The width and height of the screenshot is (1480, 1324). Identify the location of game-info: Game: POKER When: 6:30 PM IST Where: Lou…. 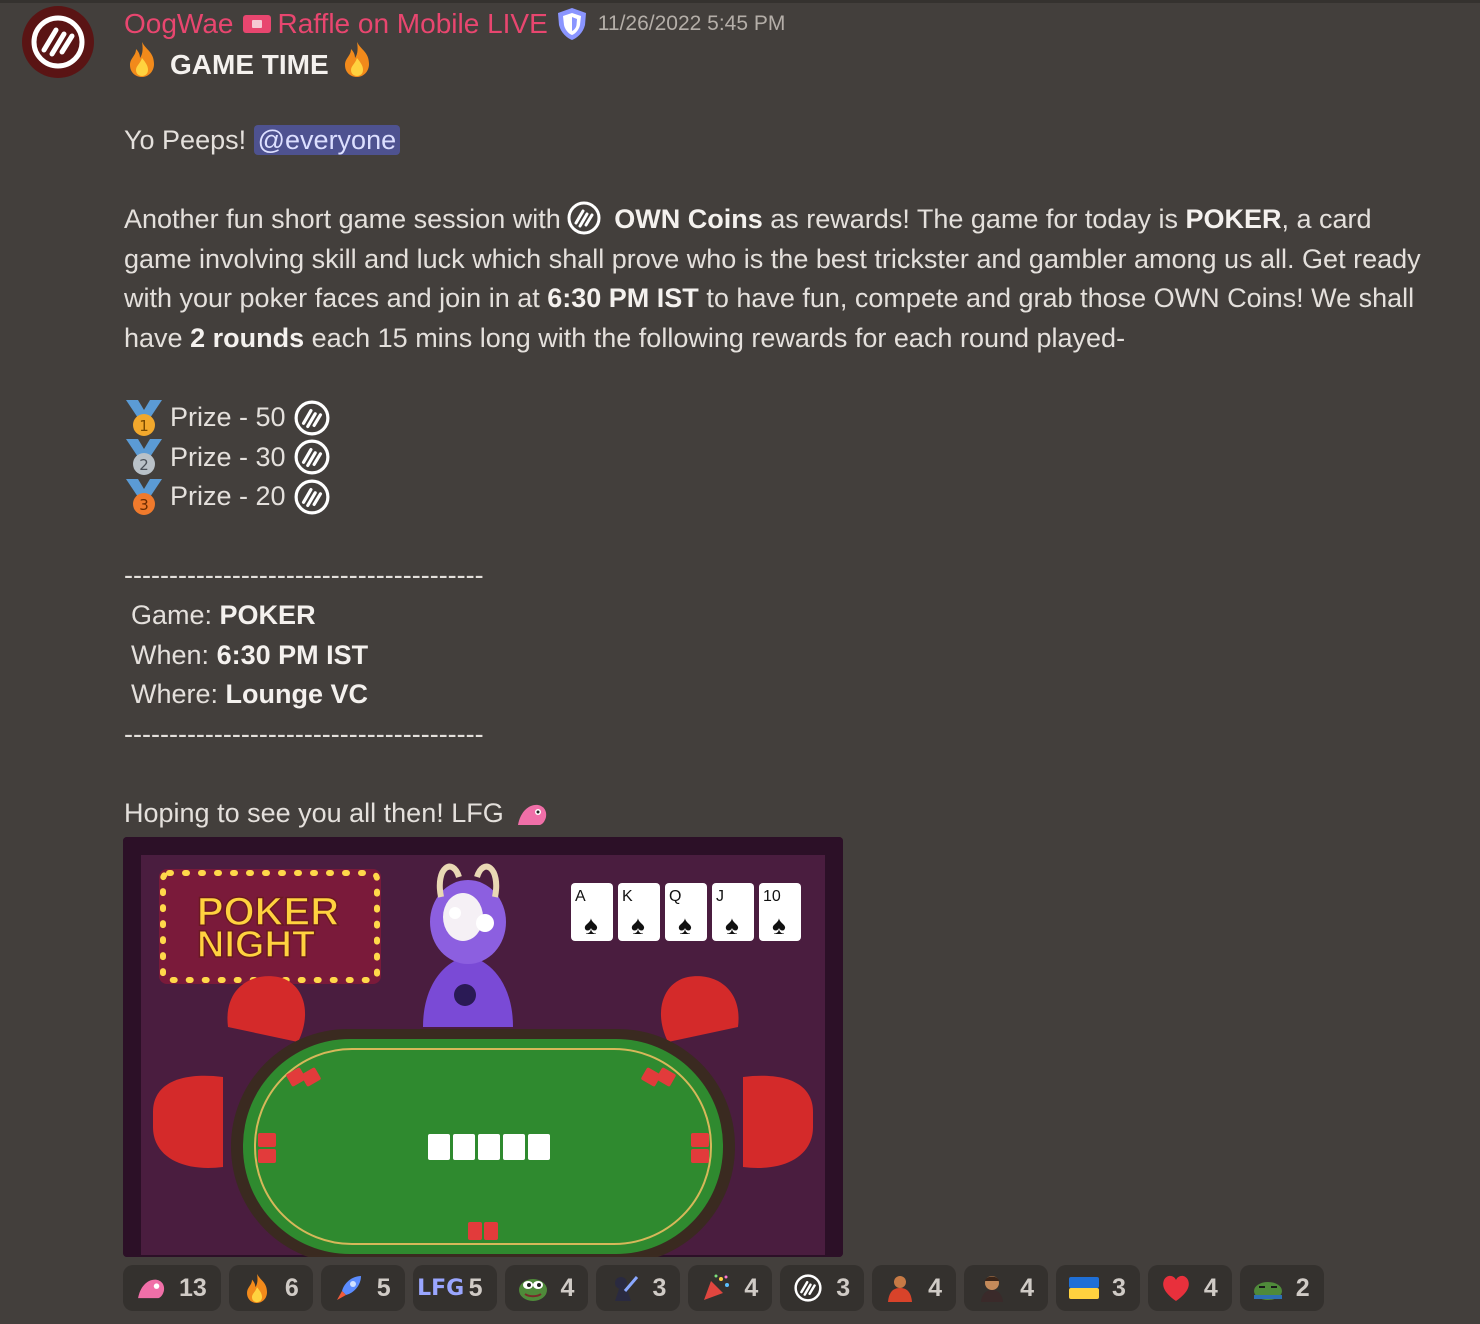
(246, 655).